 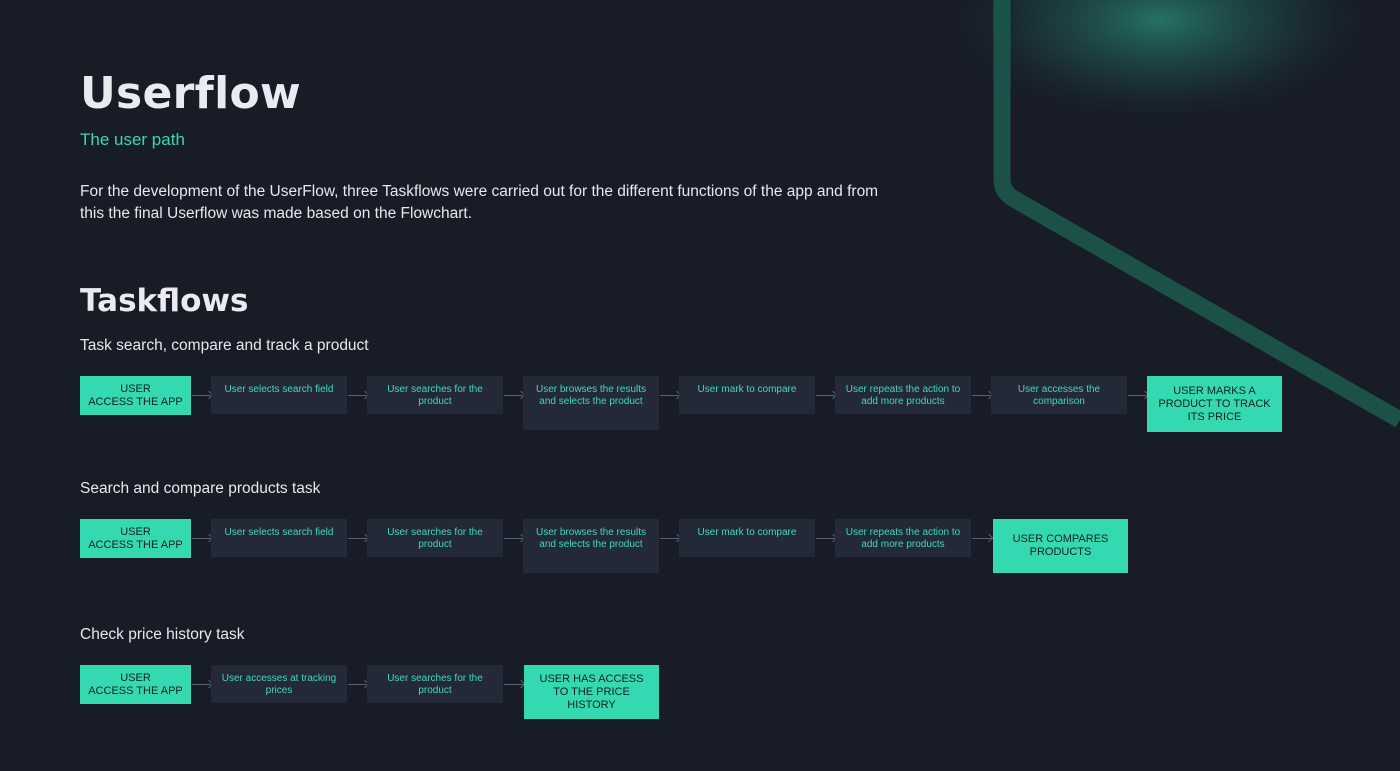 What do you see at coordinates (1059, 395) in the screenshot?
I see `flow-step-node: User accesses the comparison` at bounding box center [1059, 395].